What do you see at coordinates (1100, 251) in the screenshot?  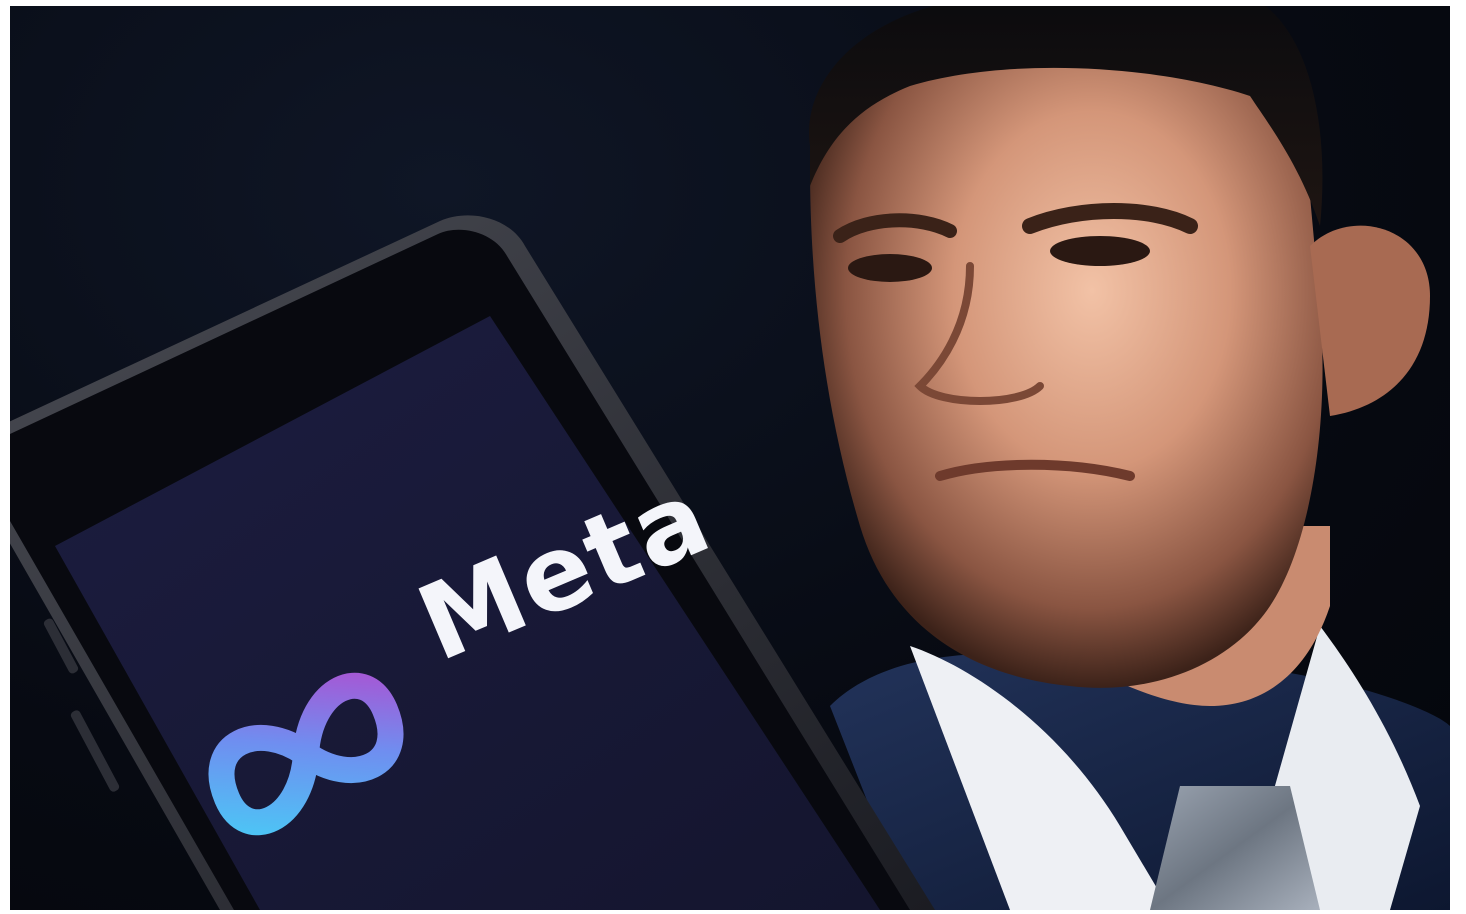 I see `right-eye` at bounding box center [1100, 251].